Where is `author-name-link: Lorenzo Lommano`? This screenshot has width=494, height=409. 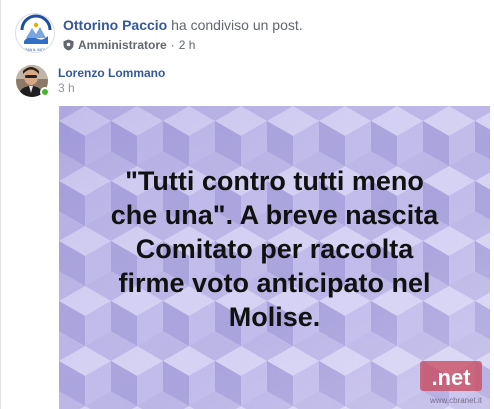
author-name-link: Lorenzo Lommano is located at coordinates (111, 73).